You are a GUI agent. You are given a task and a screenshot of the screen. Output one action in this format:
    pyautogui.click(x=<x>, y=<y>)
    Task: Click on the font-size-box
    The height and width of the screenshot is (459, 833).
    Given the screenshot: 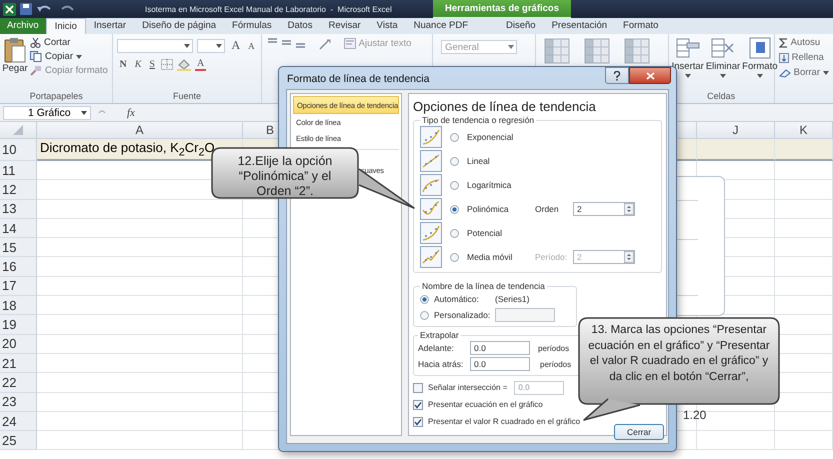 What is the action you would take?
    pyautogui.click(x=211, y=45)
    